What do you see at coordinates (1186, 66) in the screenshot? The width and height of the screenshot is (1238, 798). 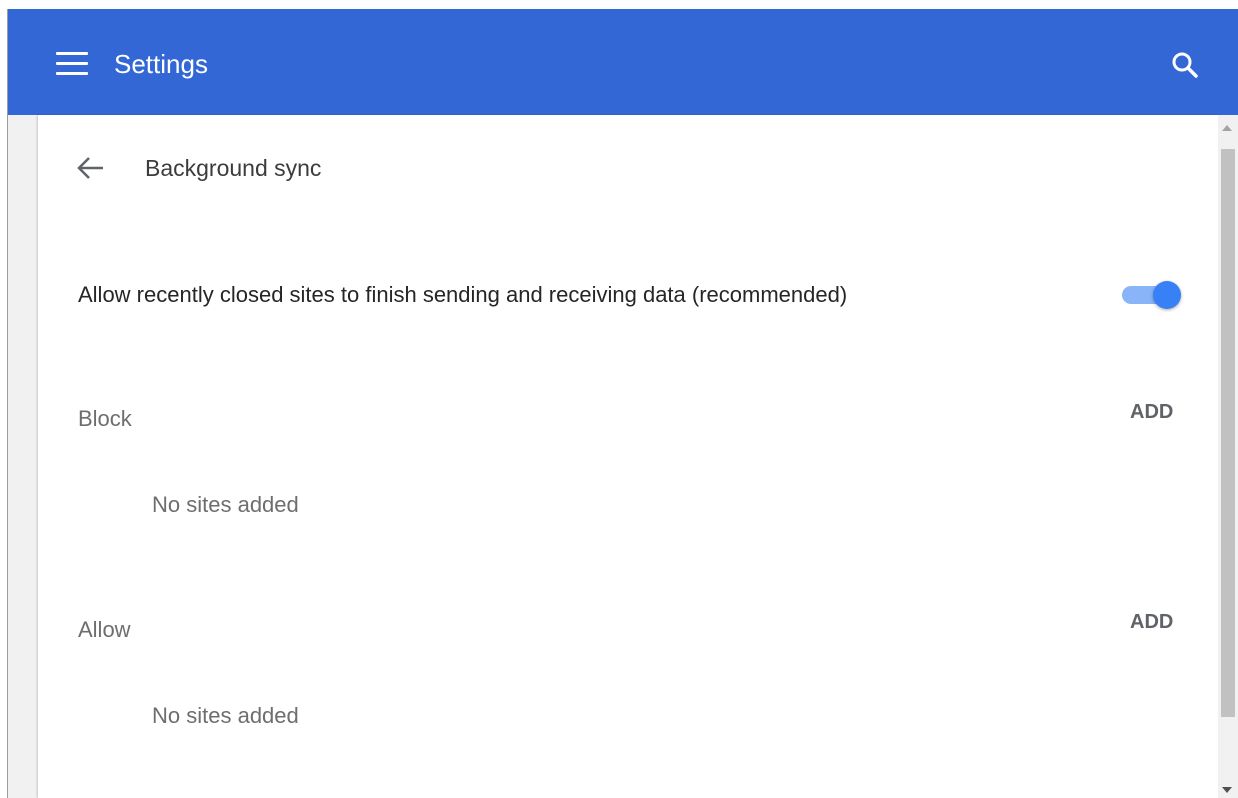 I see `search-icon` at bounding box center [1186, 66].